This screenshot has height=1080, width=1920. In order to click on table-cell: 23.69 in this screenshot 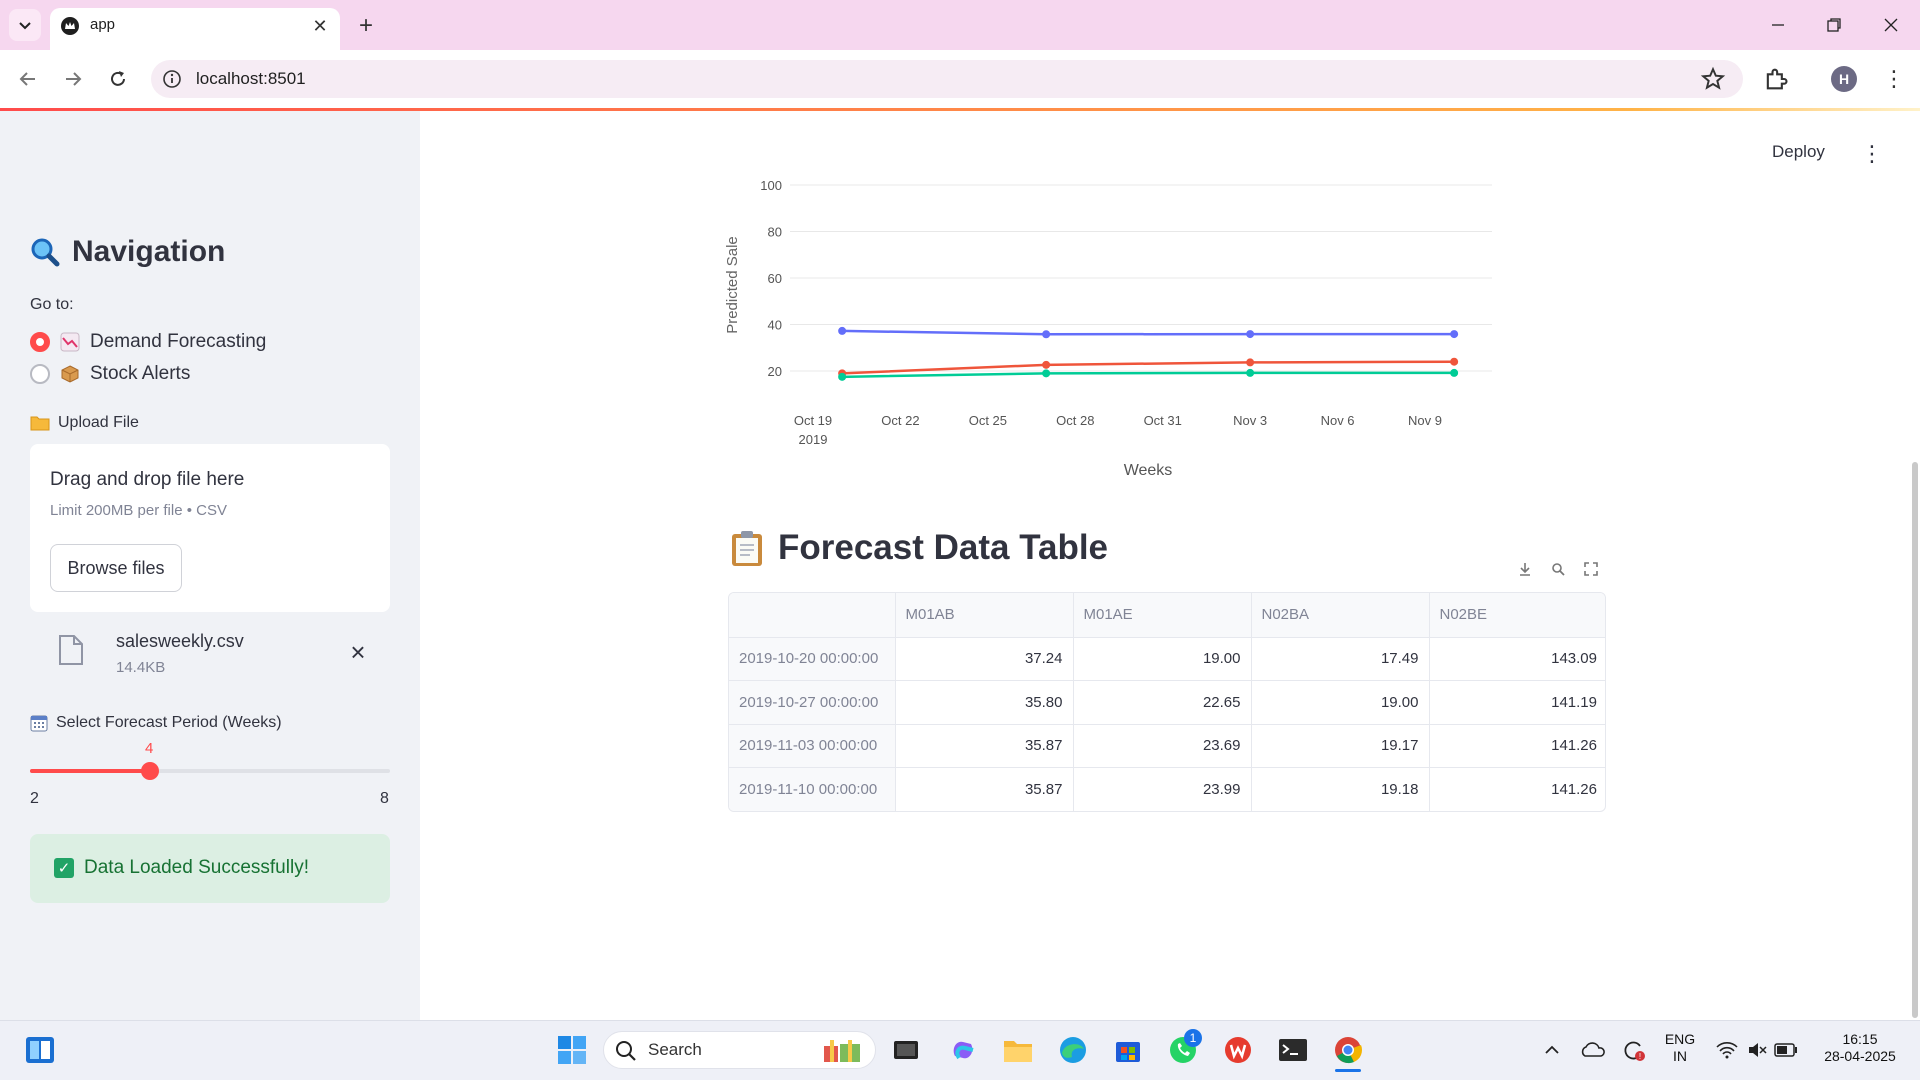, I will do `click(1162, 746)`.